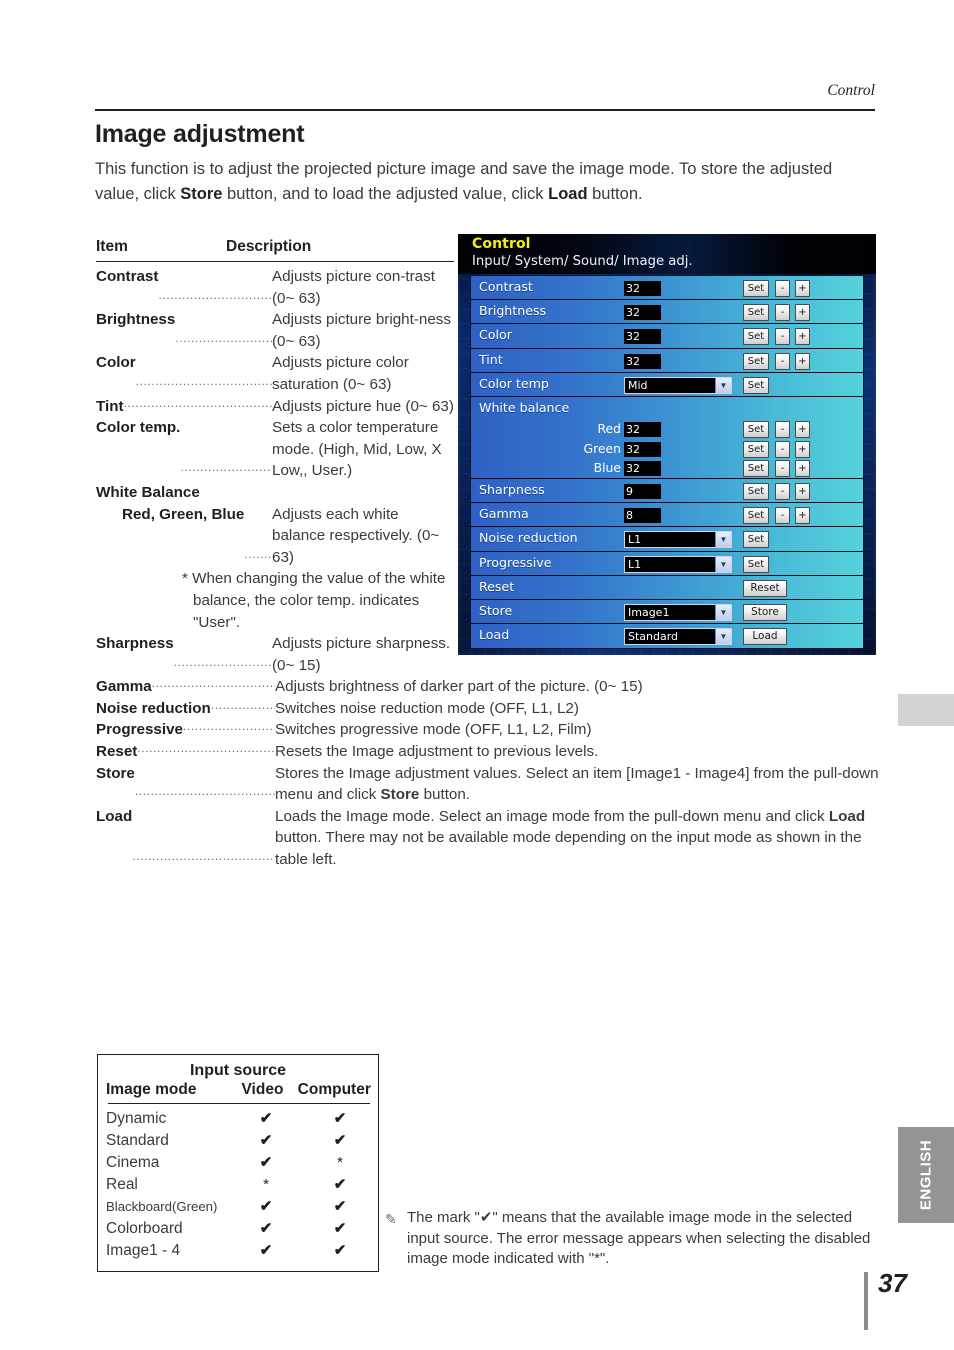 The height and width of the screenshot is (1350, 954). What do you see at coordinates (756, 361) in the screenshot?
I see `tint-set-button: Set` at bounding box center [756, 361].